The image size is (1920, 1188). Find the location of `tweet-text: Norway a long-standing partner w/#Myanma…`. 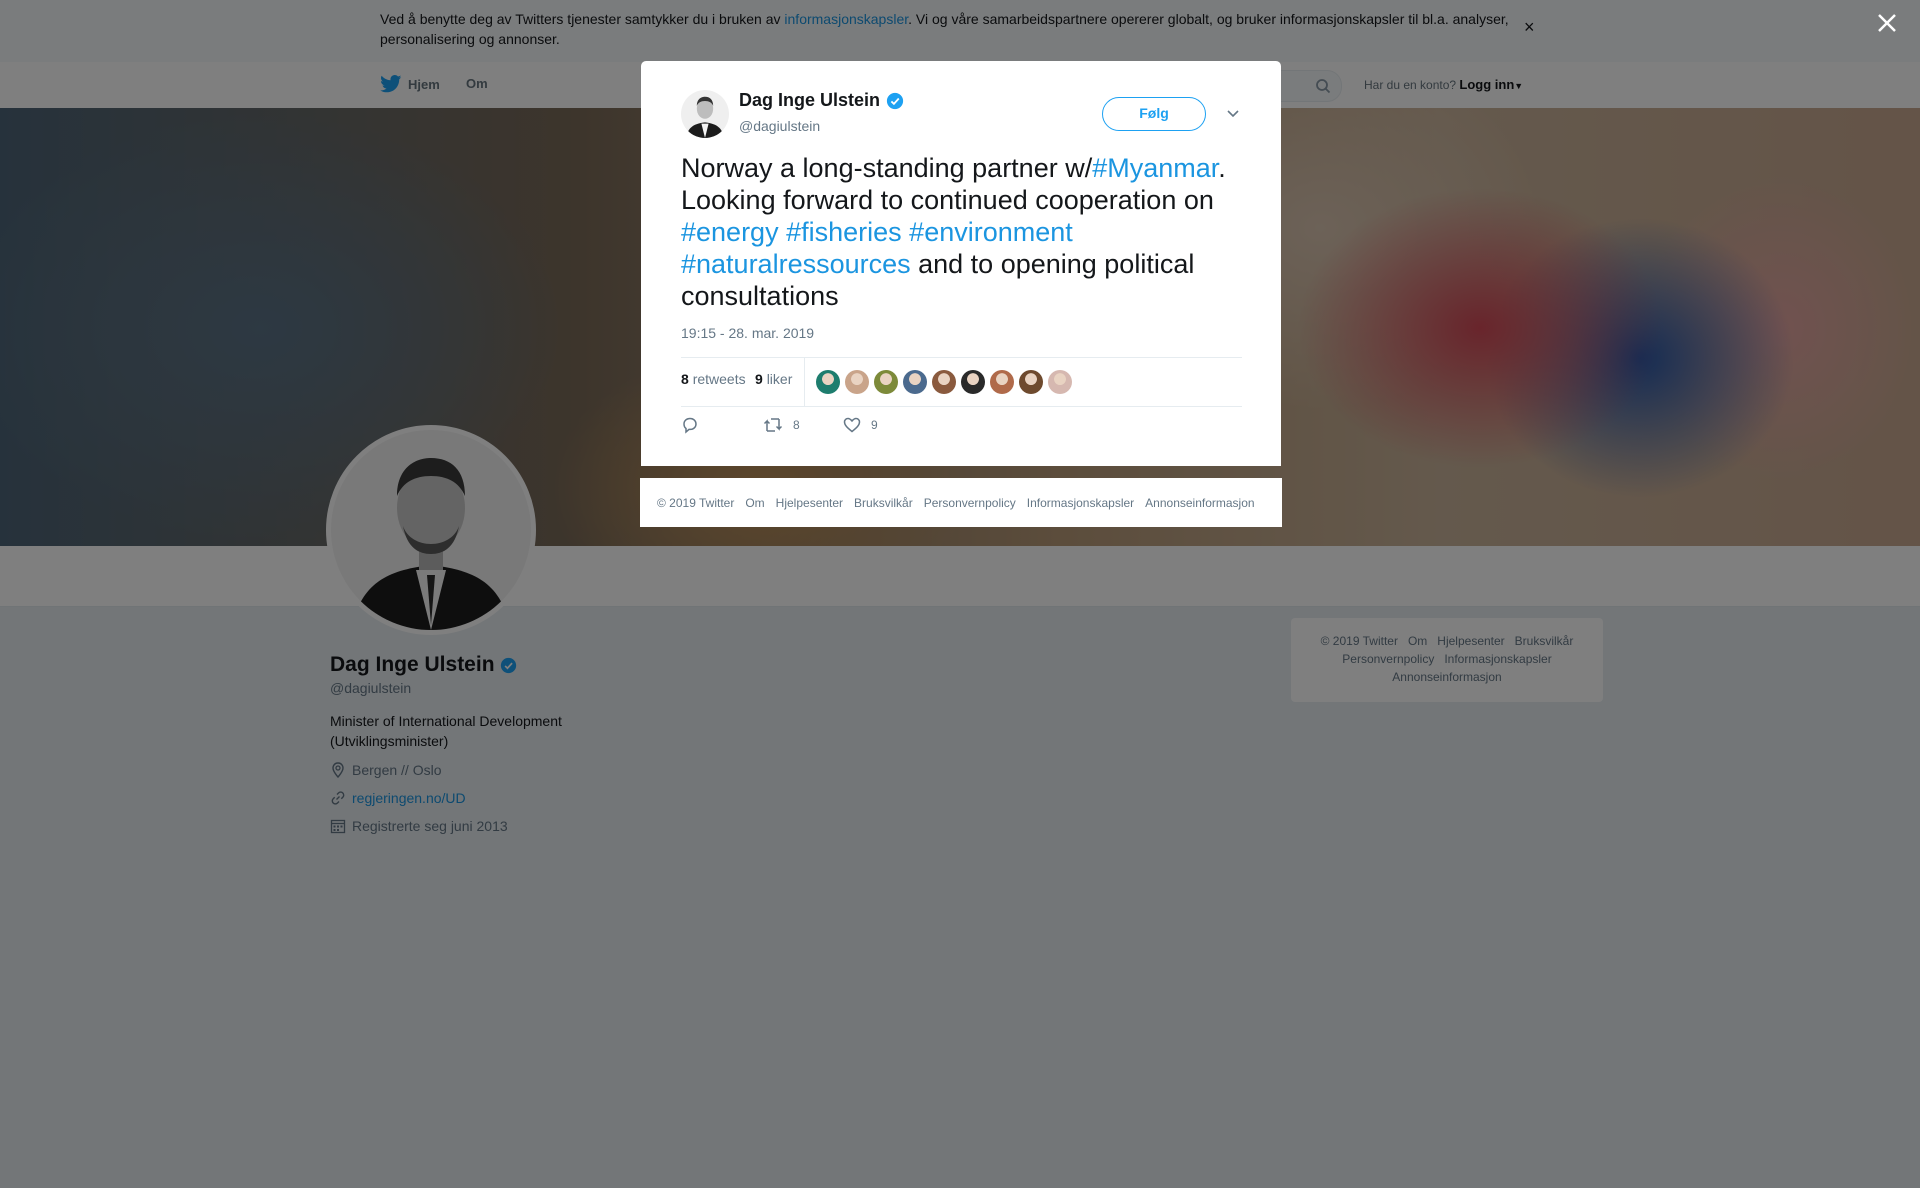

tweet-text: Norway a long-standing partner w/#Myanma… is located at coordinates (966, 232).